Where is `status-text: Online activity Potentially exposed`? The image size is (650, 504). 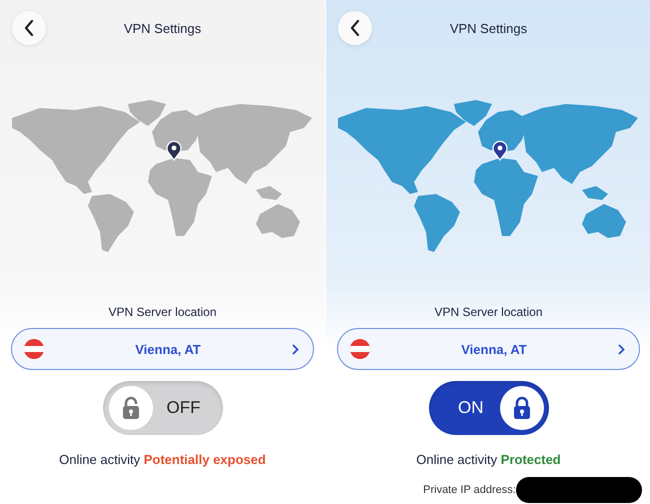
status-text: Online activity Potentially exposed is located at coordinates (162, 459).